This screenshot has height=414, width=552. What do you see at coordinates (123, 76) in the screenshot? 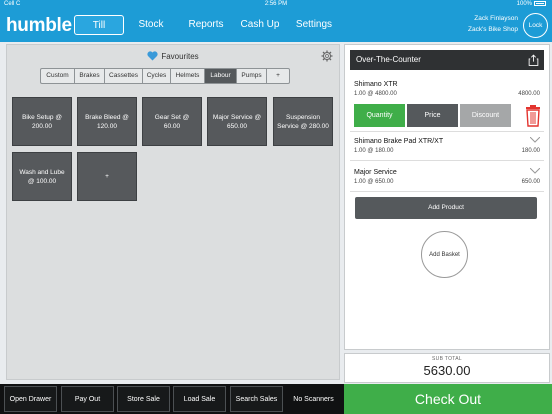
I see `category-cassettes: Cassettes` at bounding box center [123, 76].